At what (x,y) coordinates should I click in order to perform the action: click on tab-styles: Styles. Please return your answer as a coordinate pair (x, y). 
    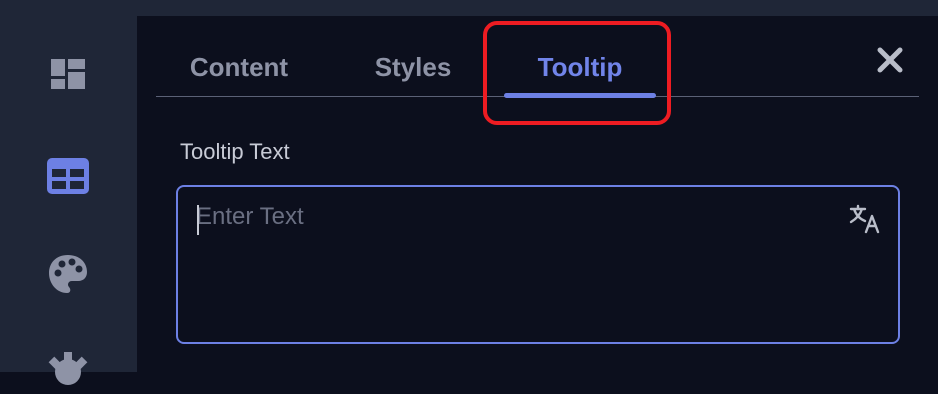
    Looking at the image, I should click on (413, 67).